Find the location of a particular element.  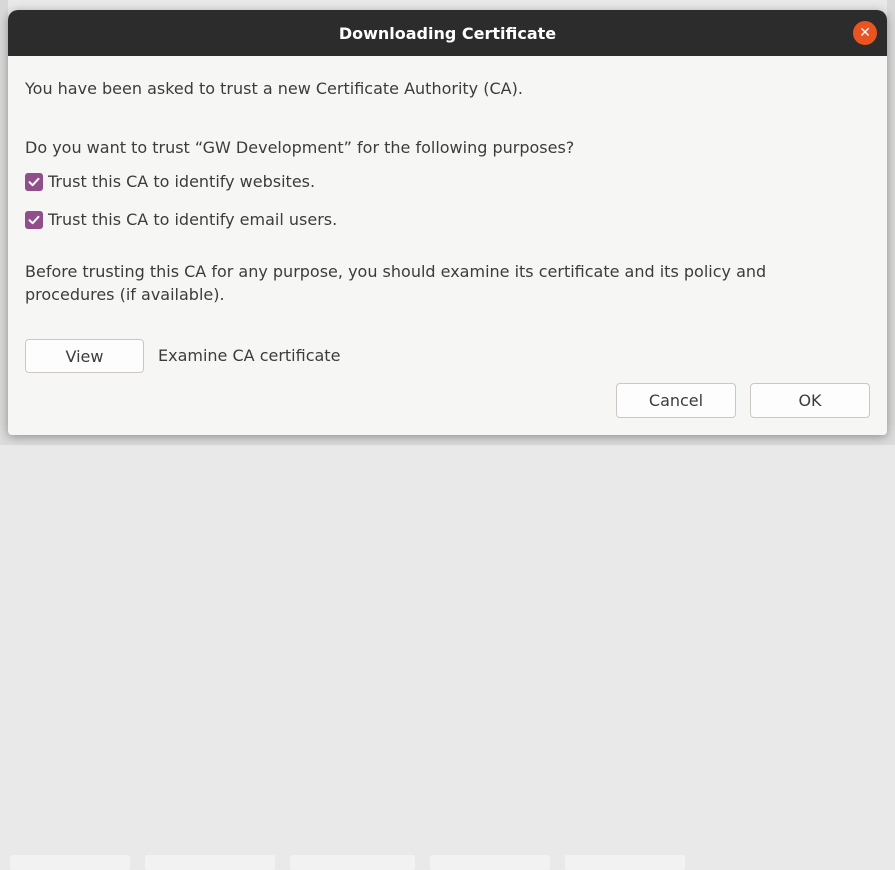

dialog-title: Downloading Certificate is located at coordinates (447, 33).